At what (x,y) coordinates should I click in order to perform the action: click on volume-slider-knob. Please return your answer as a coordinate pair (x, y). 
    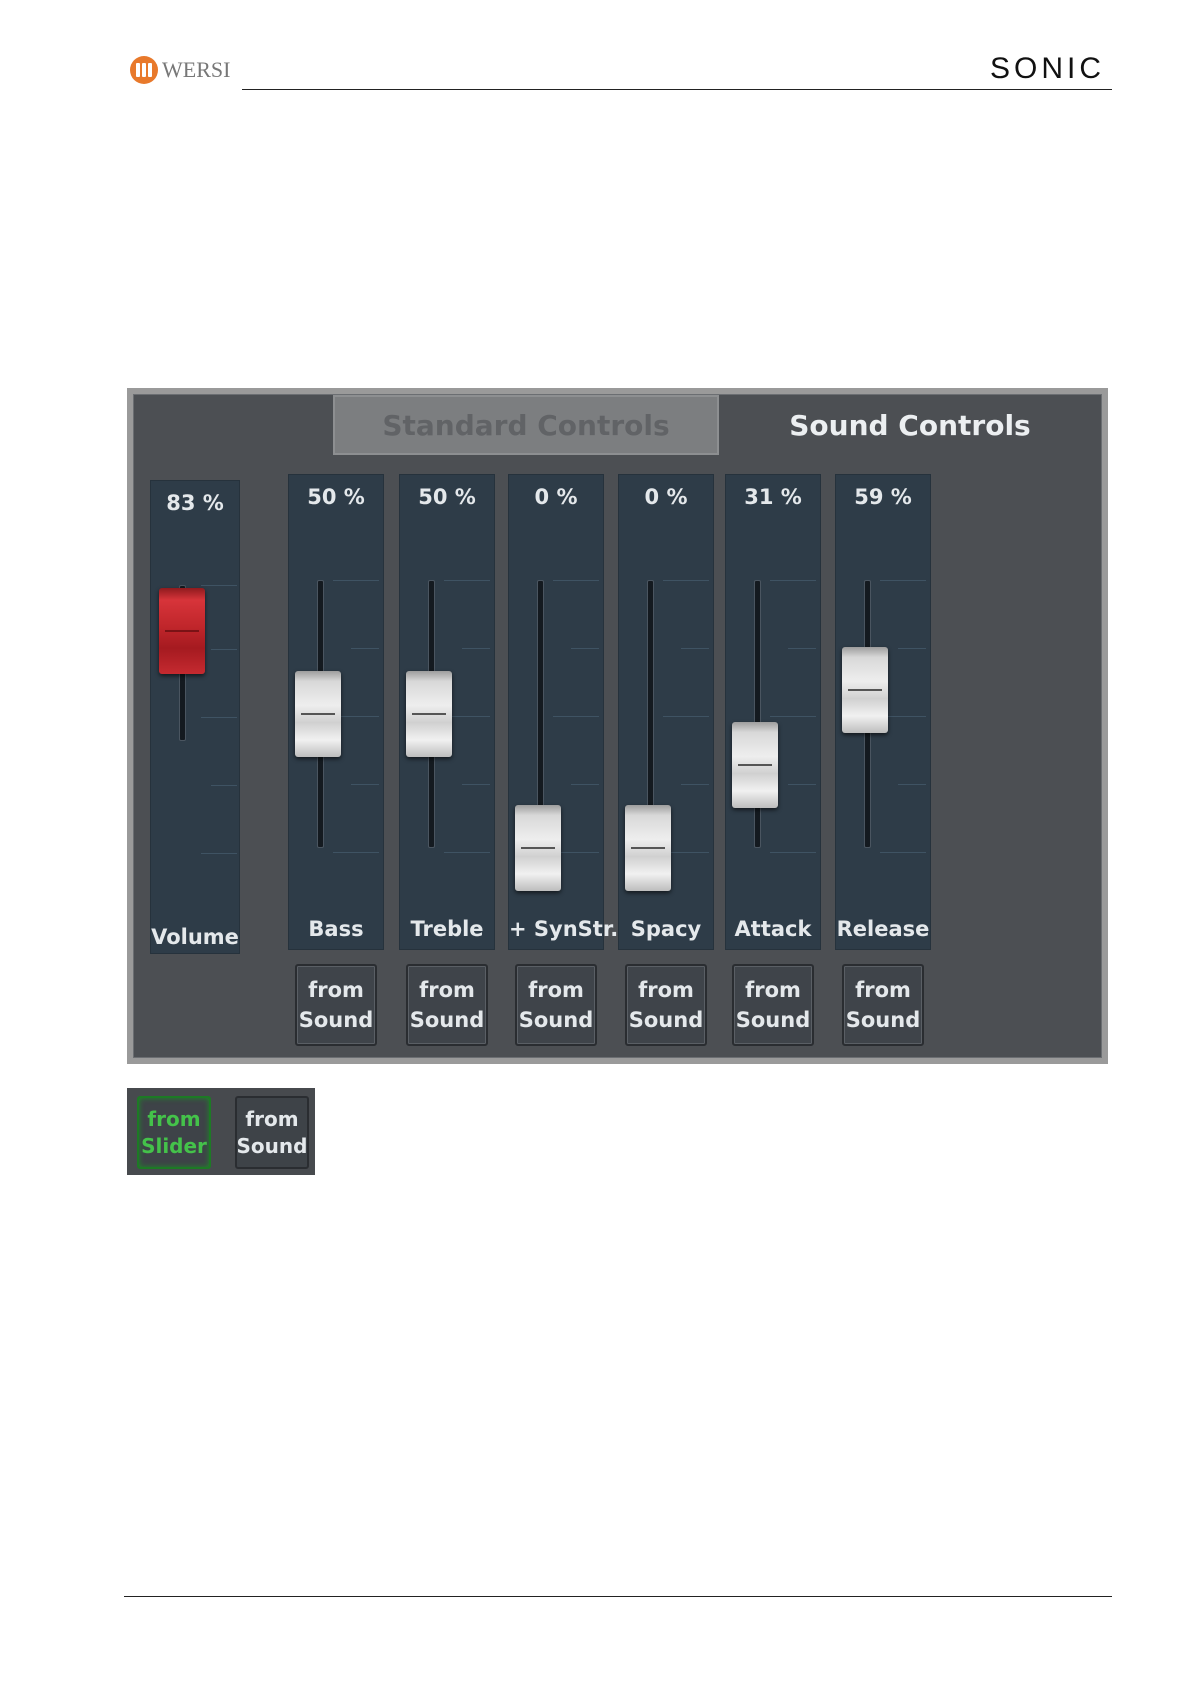
    Looking at the image, I should click on (182, 630).